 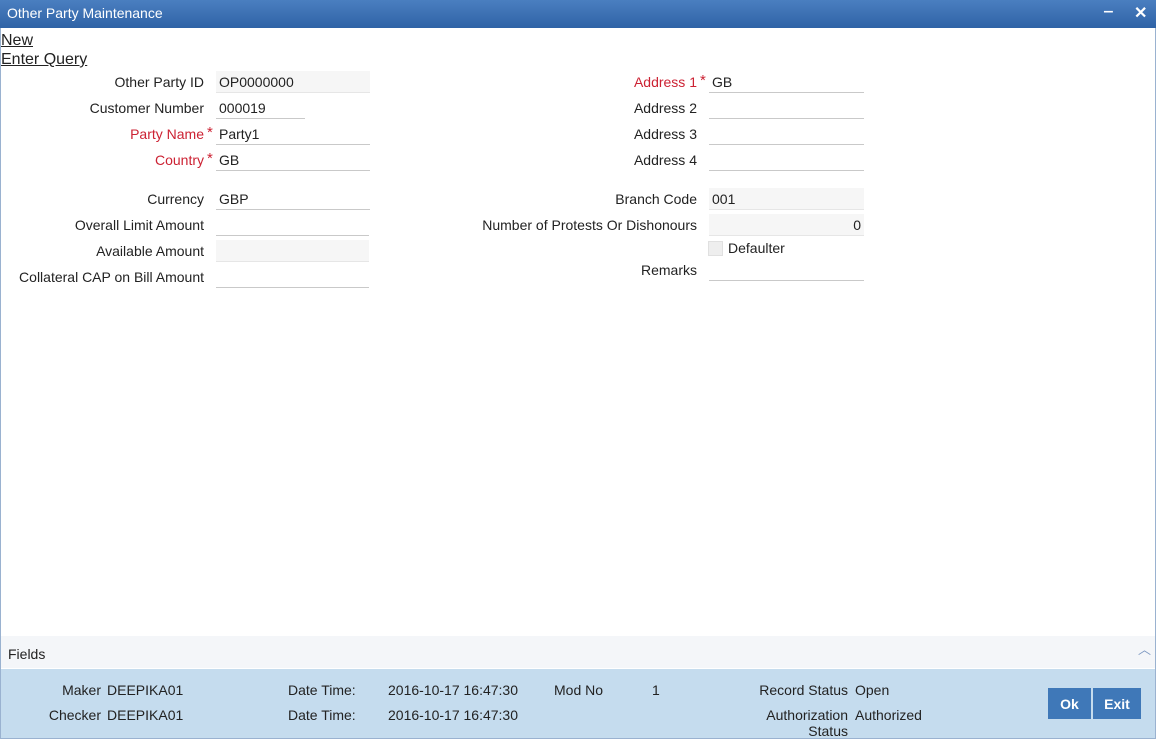 I want to click on overall-limit-field, so click(x=292, y=225).